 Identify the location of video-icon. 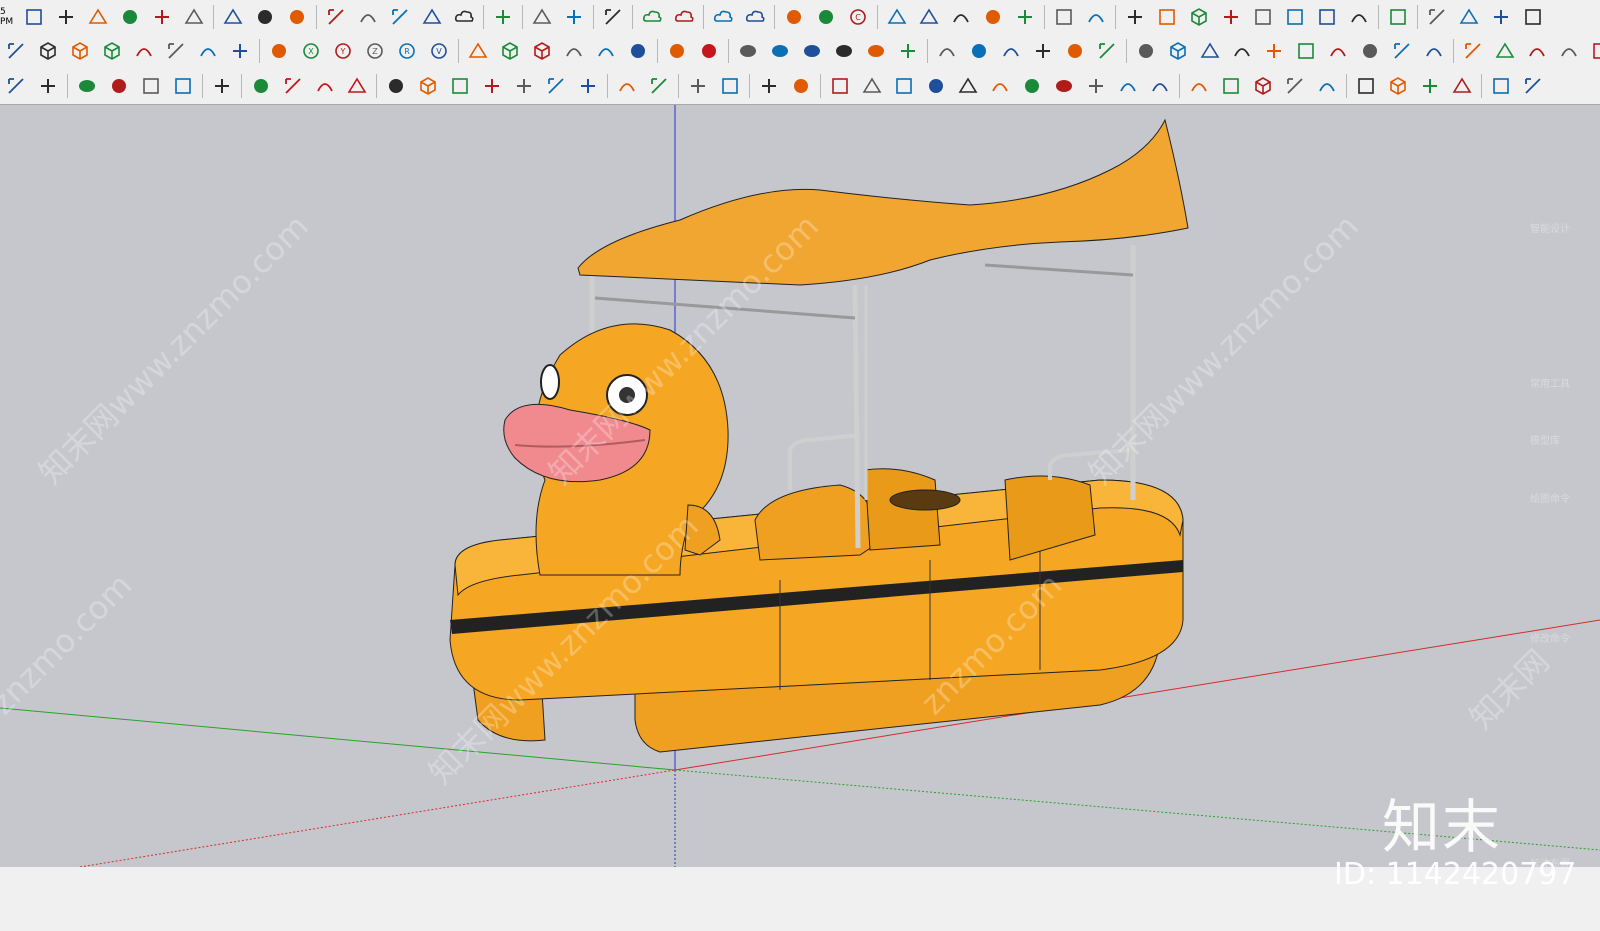
(297, 17).